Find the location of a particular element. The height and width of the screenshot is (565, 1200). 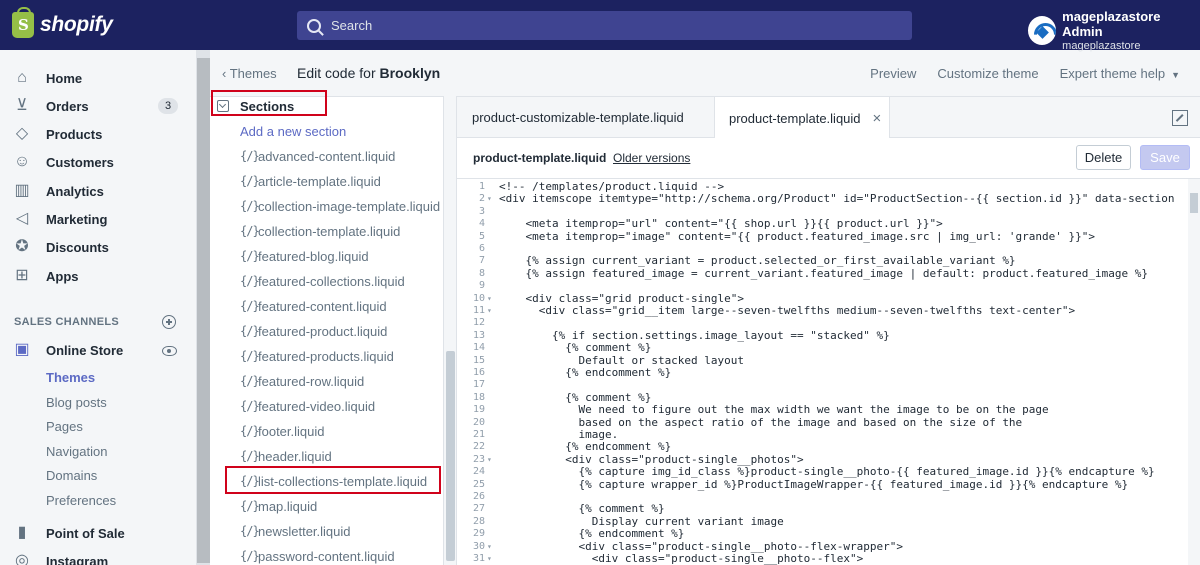

preview-link: Preview is located at coordinates (893, 73).